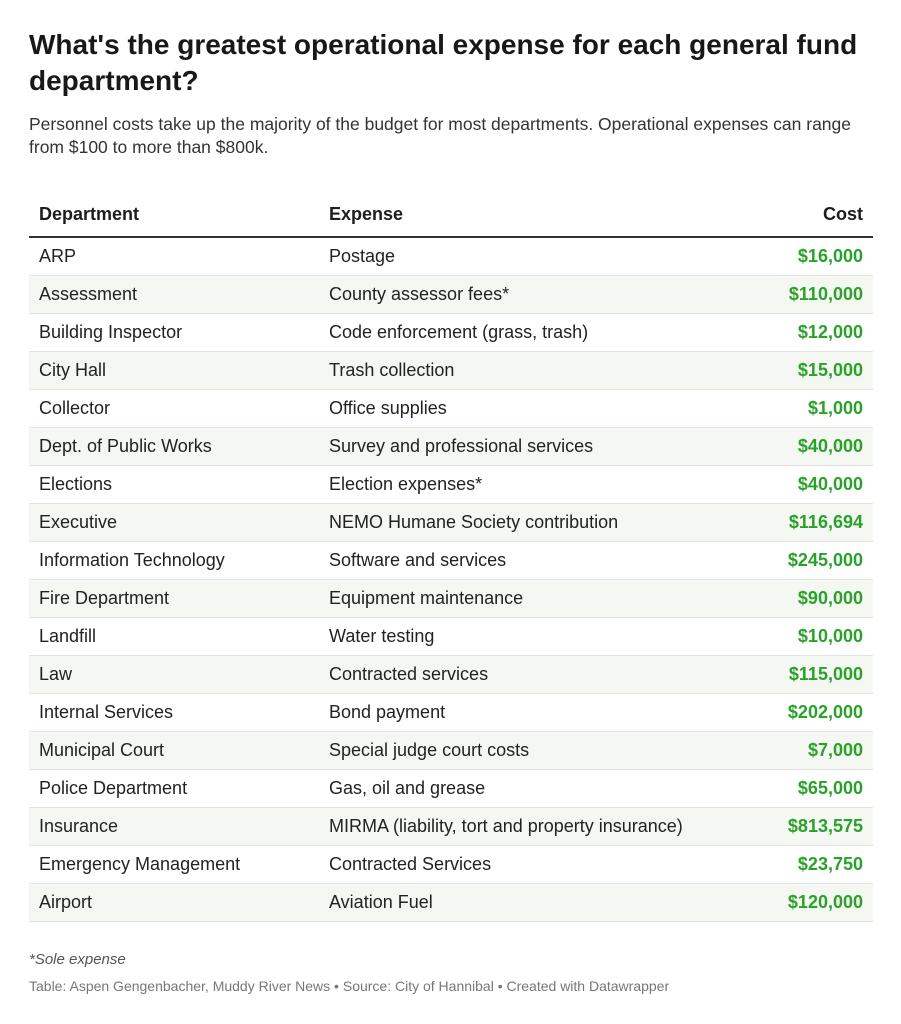  I want to click on table-row: Landfill Water testing $10,000, so click(451, 636).